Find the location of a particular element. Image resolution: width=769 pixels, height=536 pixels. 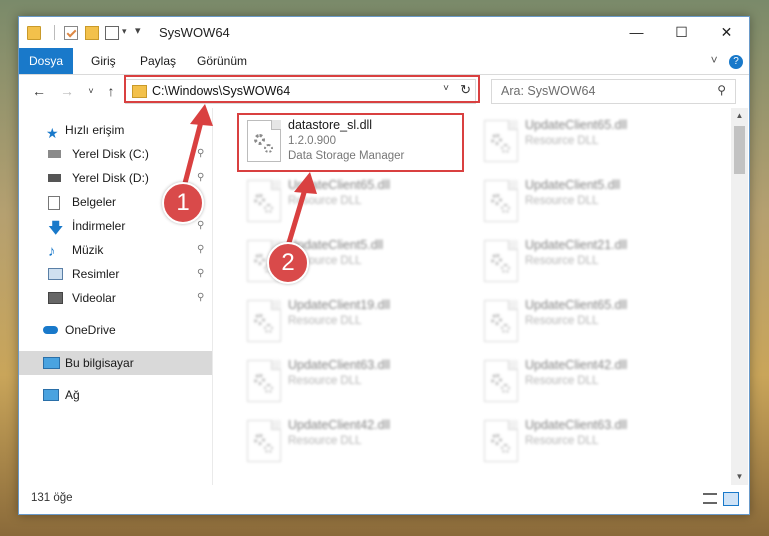

arrow-1-head is located at coordinates (201, 115).